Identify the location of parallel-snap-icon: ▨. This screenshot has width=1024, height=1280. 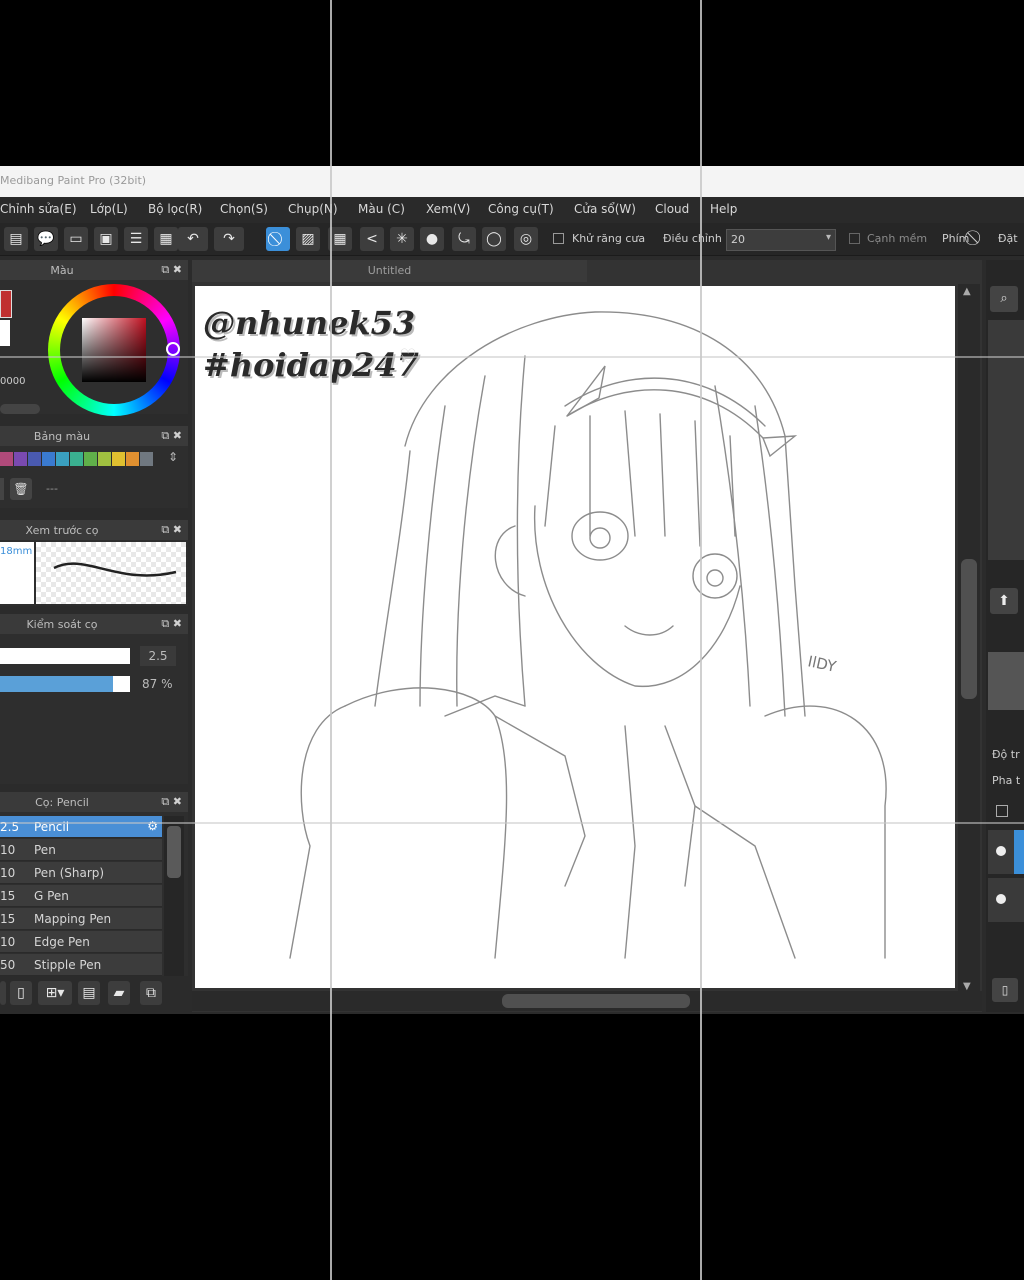
(308, 239).